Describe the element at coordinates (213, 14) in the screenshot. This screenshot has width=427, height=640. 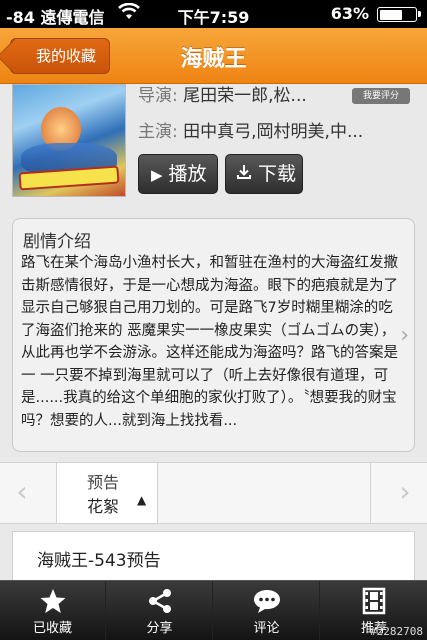
I see `status-bar: -84 遠傳電信 下午7:59 63%` at that location.